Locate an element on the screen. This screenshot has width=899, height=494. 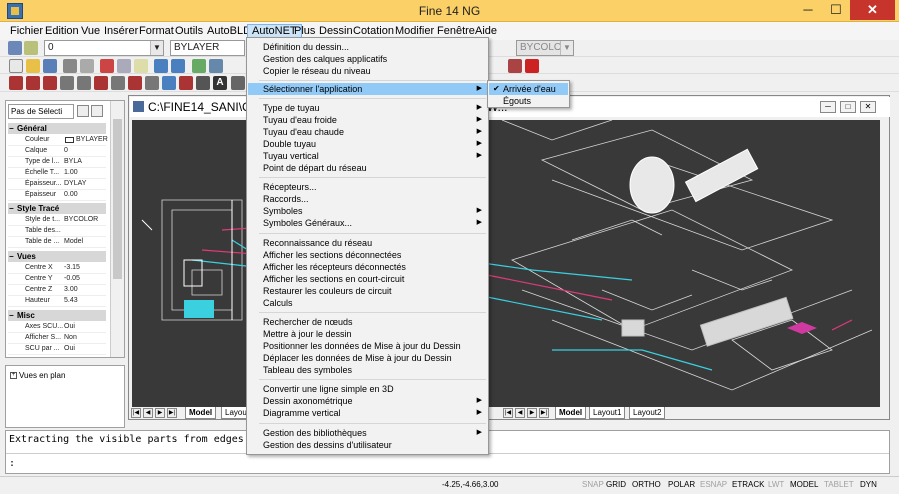
maximize-button: ☐ is located at coordinates (836, 10).